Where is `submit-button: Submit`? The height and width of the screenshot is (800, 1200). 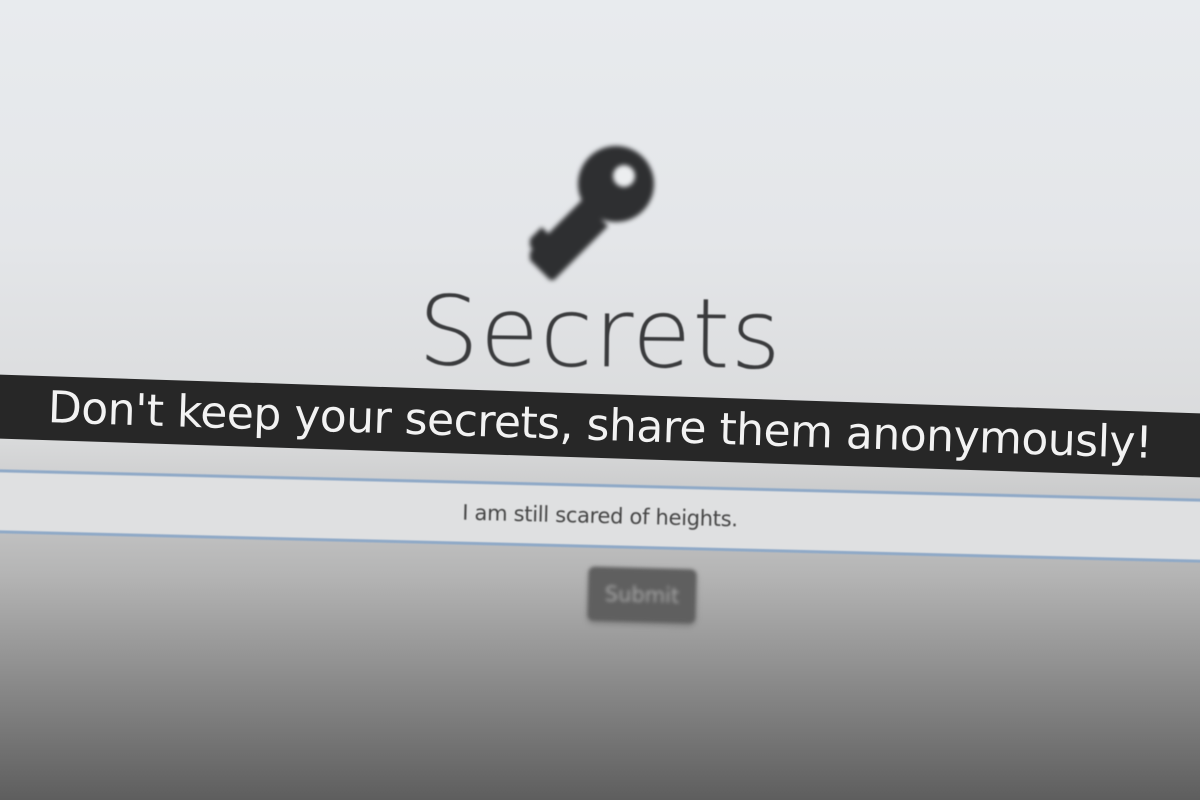 submit-button: Submit is located at coordinates (642, 595).